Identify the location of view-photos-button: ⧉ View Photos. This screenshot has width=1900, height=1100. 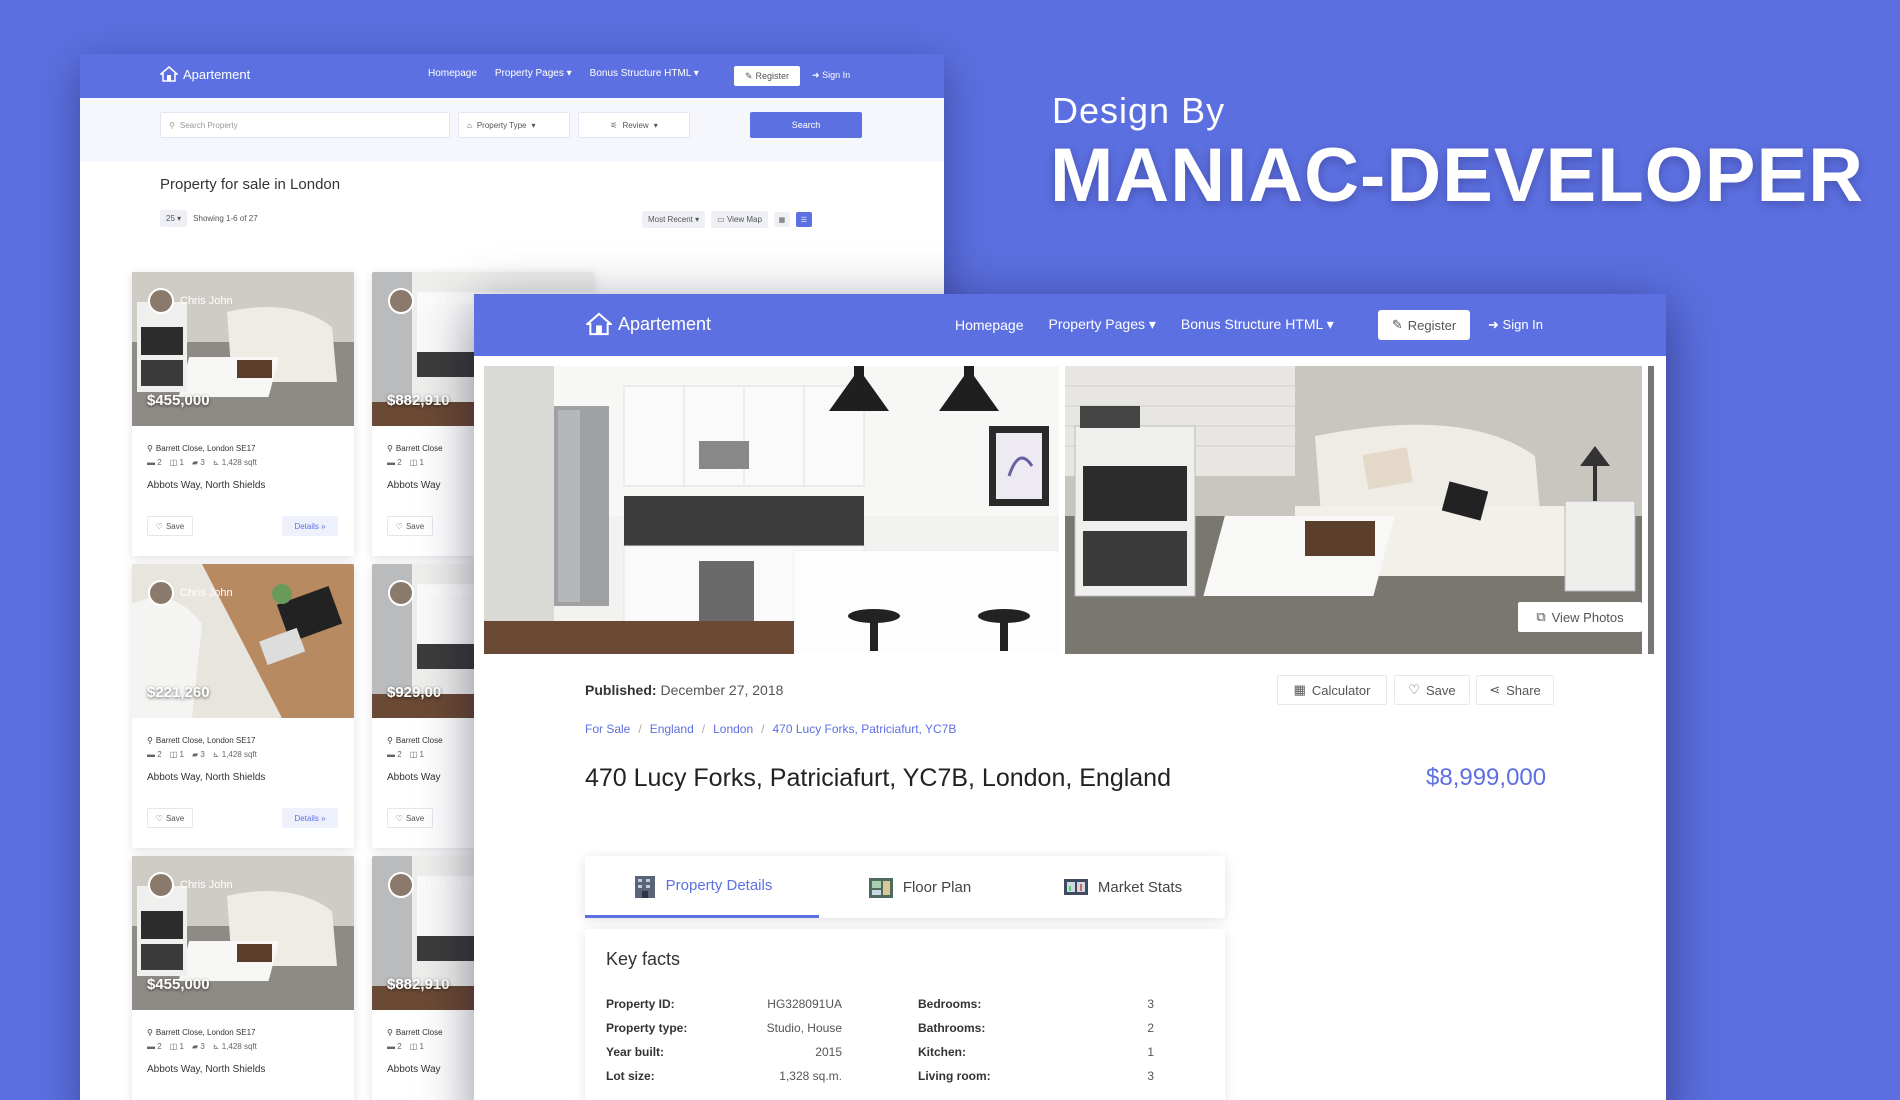
(1580, 617).